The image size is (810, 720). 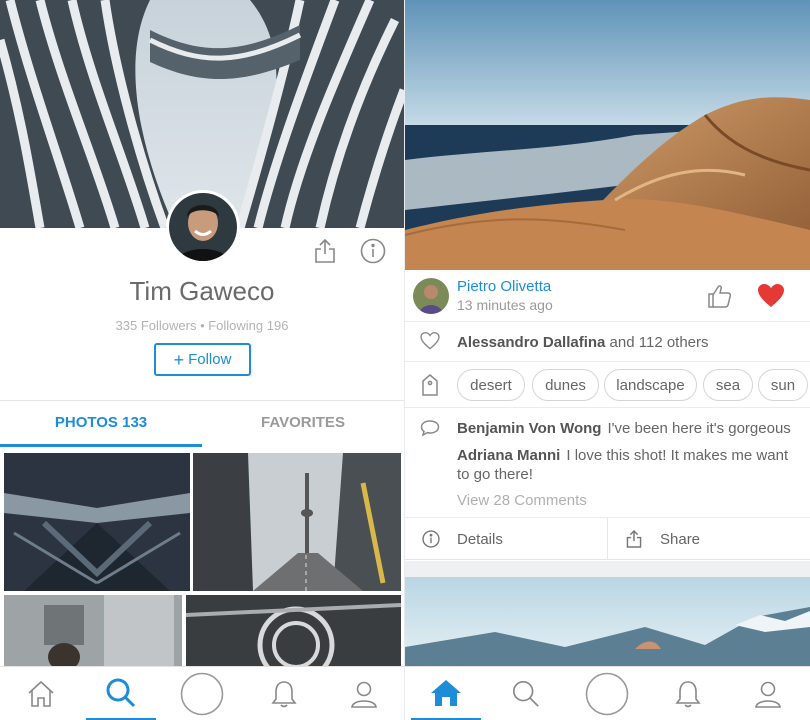 I want to click on author-name: Pietro Olivetta, so click(x=504, y=286).